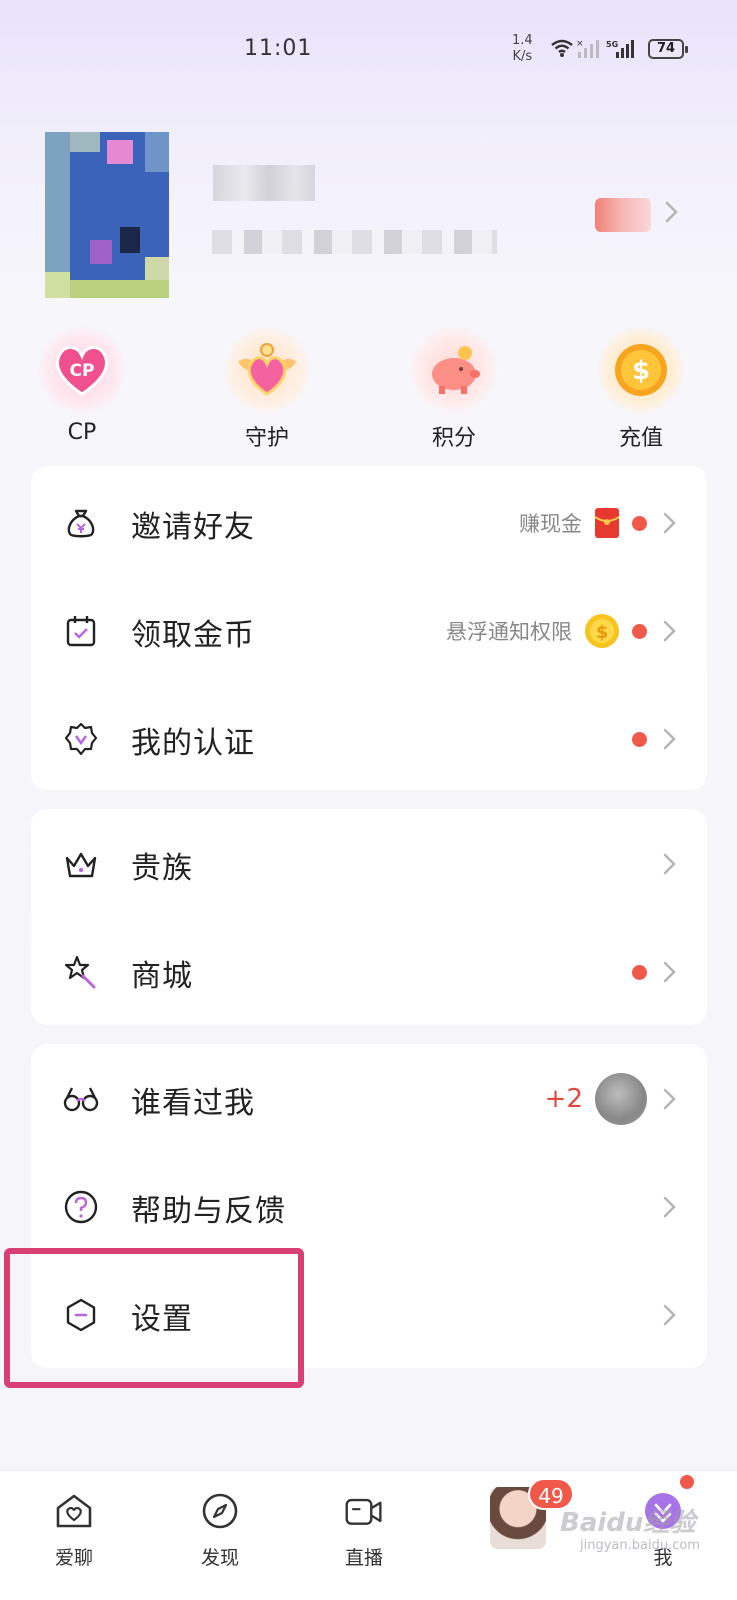 The height and width of the screenshot is (1600, 737). What do you see at coordinates (107, 215) in the screenshot?
I see `profile-avatar` at bounding box center [107, 215].